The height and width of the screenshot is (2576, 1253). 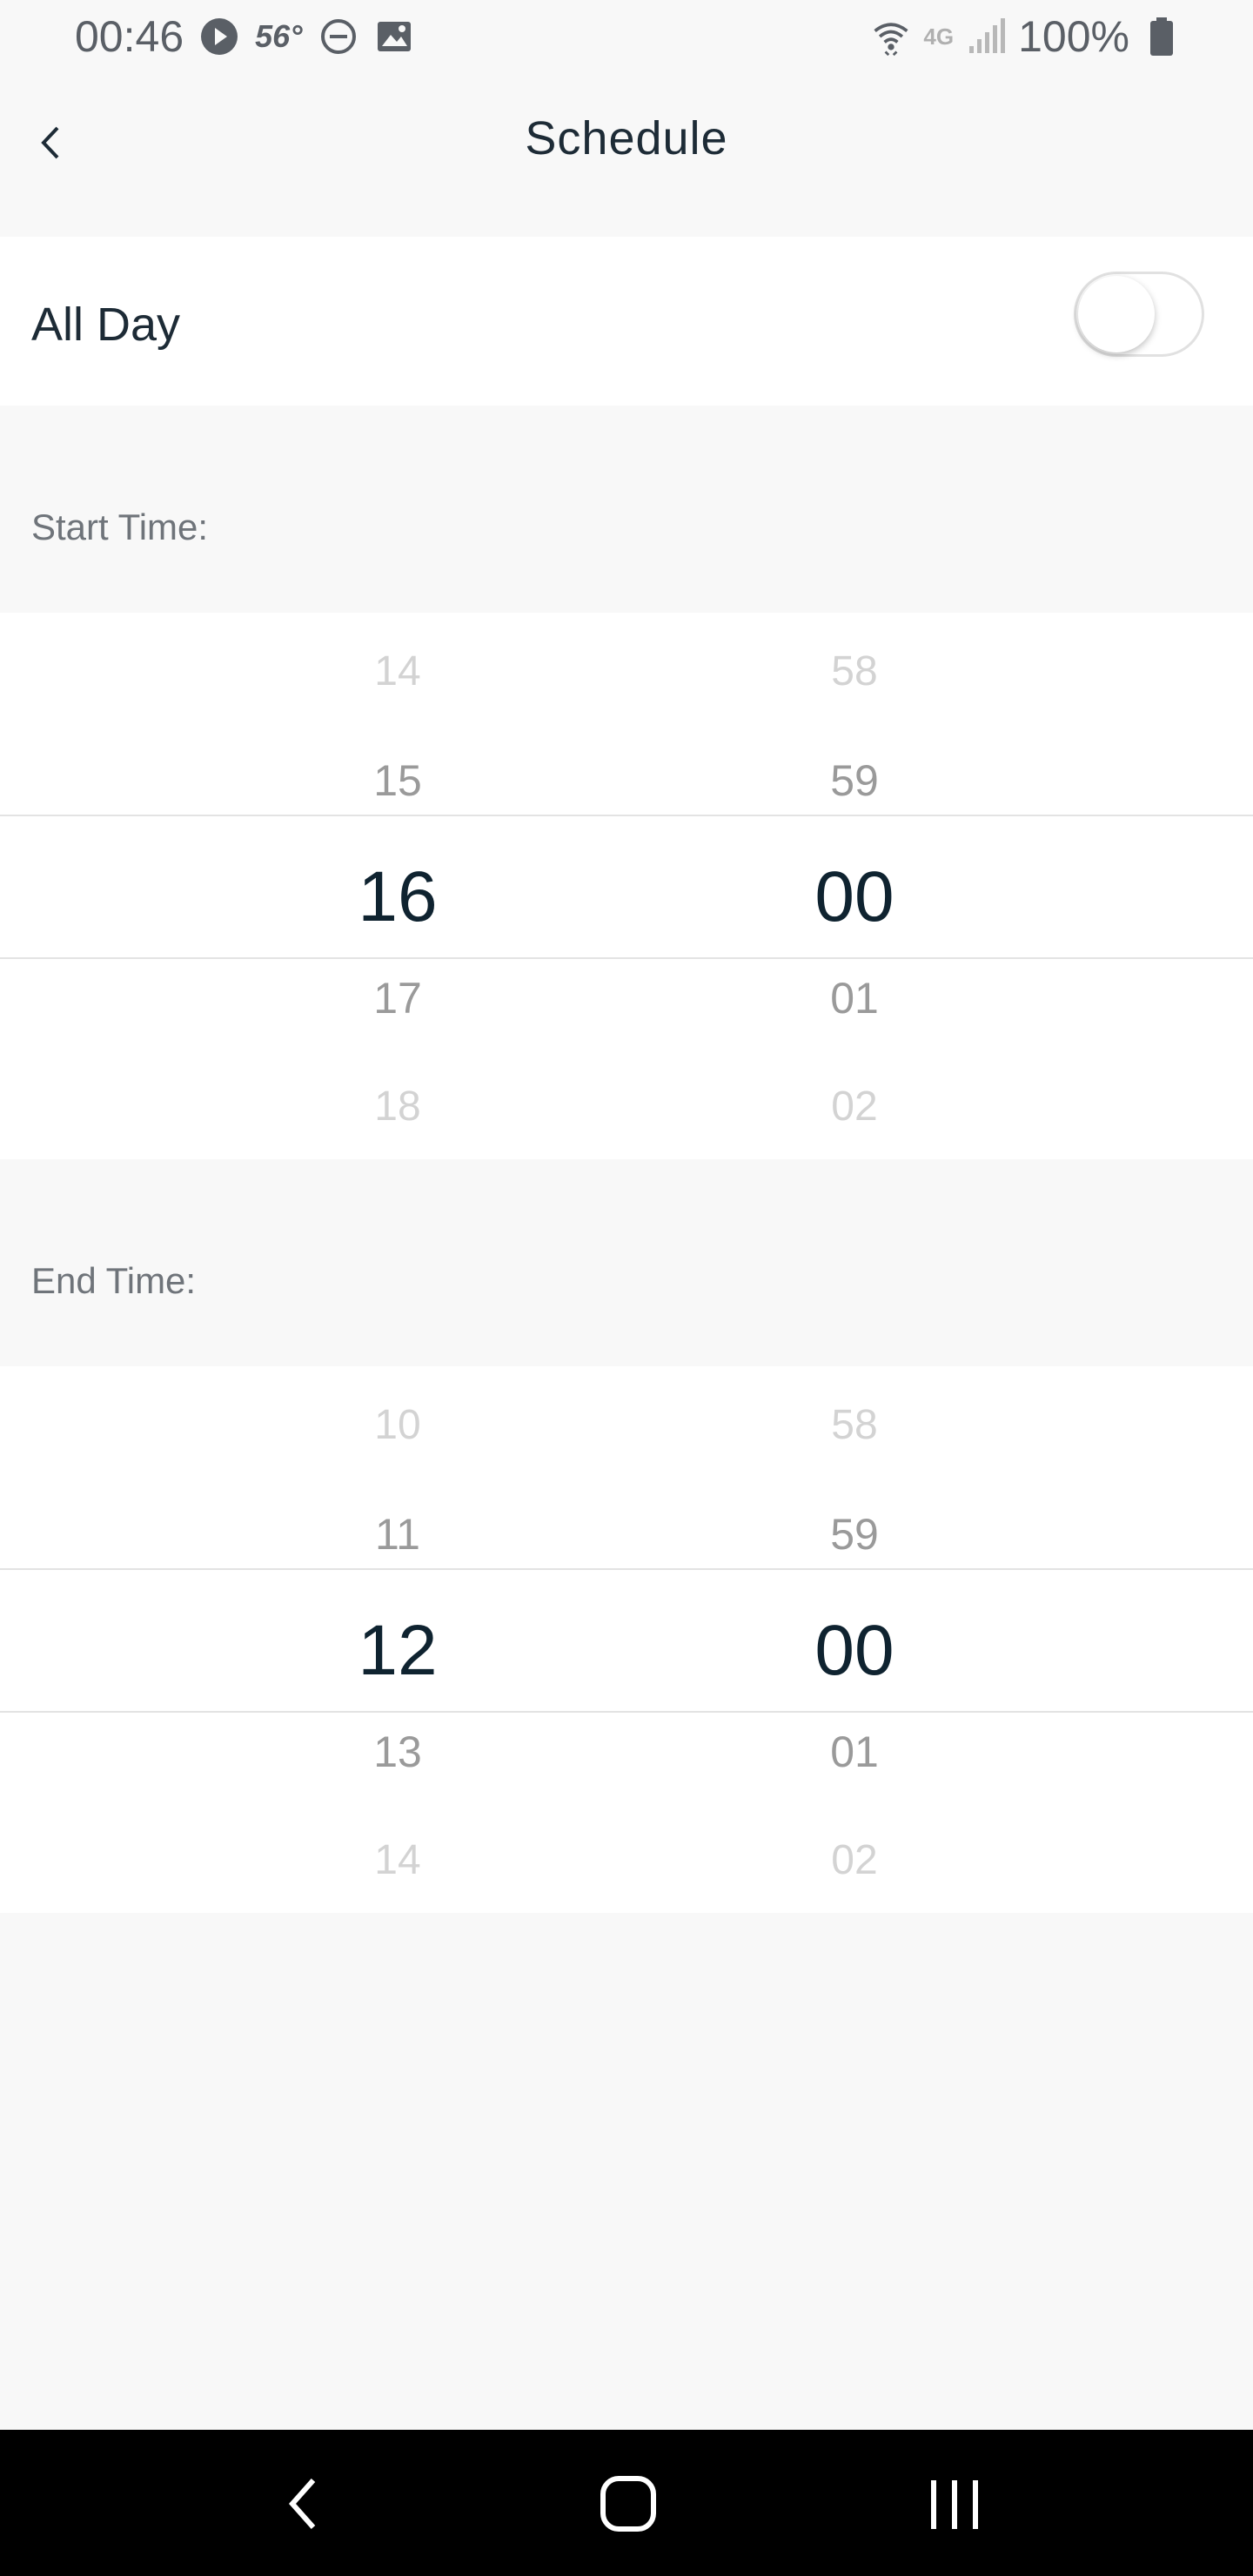 I want to click on status-bar: 00:46 56° 4G 100%, so click(x=626, y=37).